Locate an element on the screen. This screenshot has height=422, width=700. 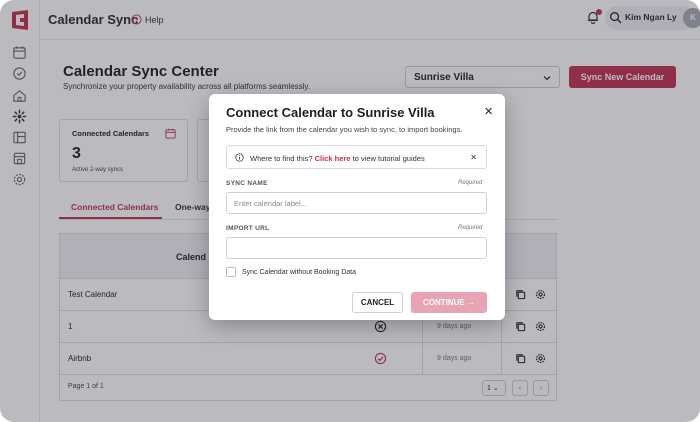
continue-button: CONTINUE → is located at coordinates (449, 302).